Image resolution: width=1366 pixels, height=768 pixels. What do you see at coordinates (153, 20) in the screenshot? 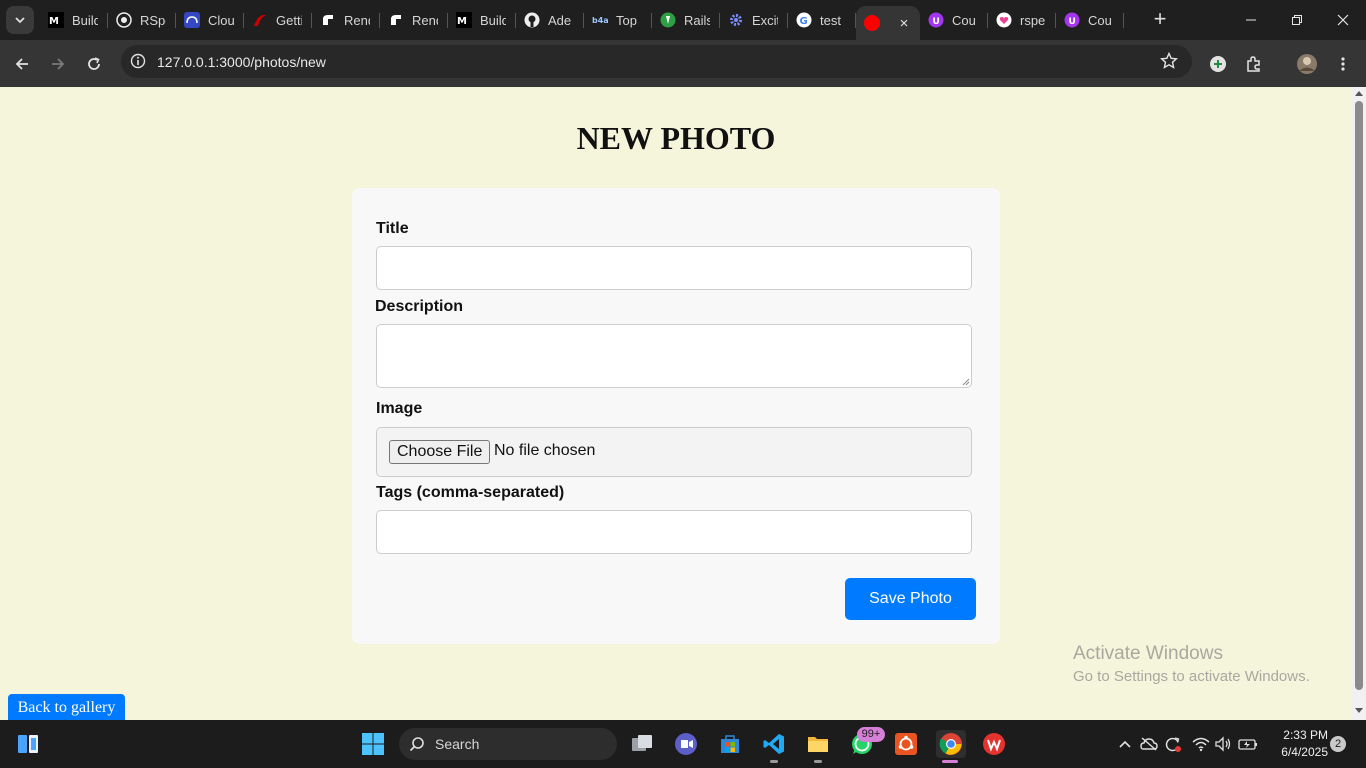
I see `tab-title: RSpec` at bounding box center [153, 20].